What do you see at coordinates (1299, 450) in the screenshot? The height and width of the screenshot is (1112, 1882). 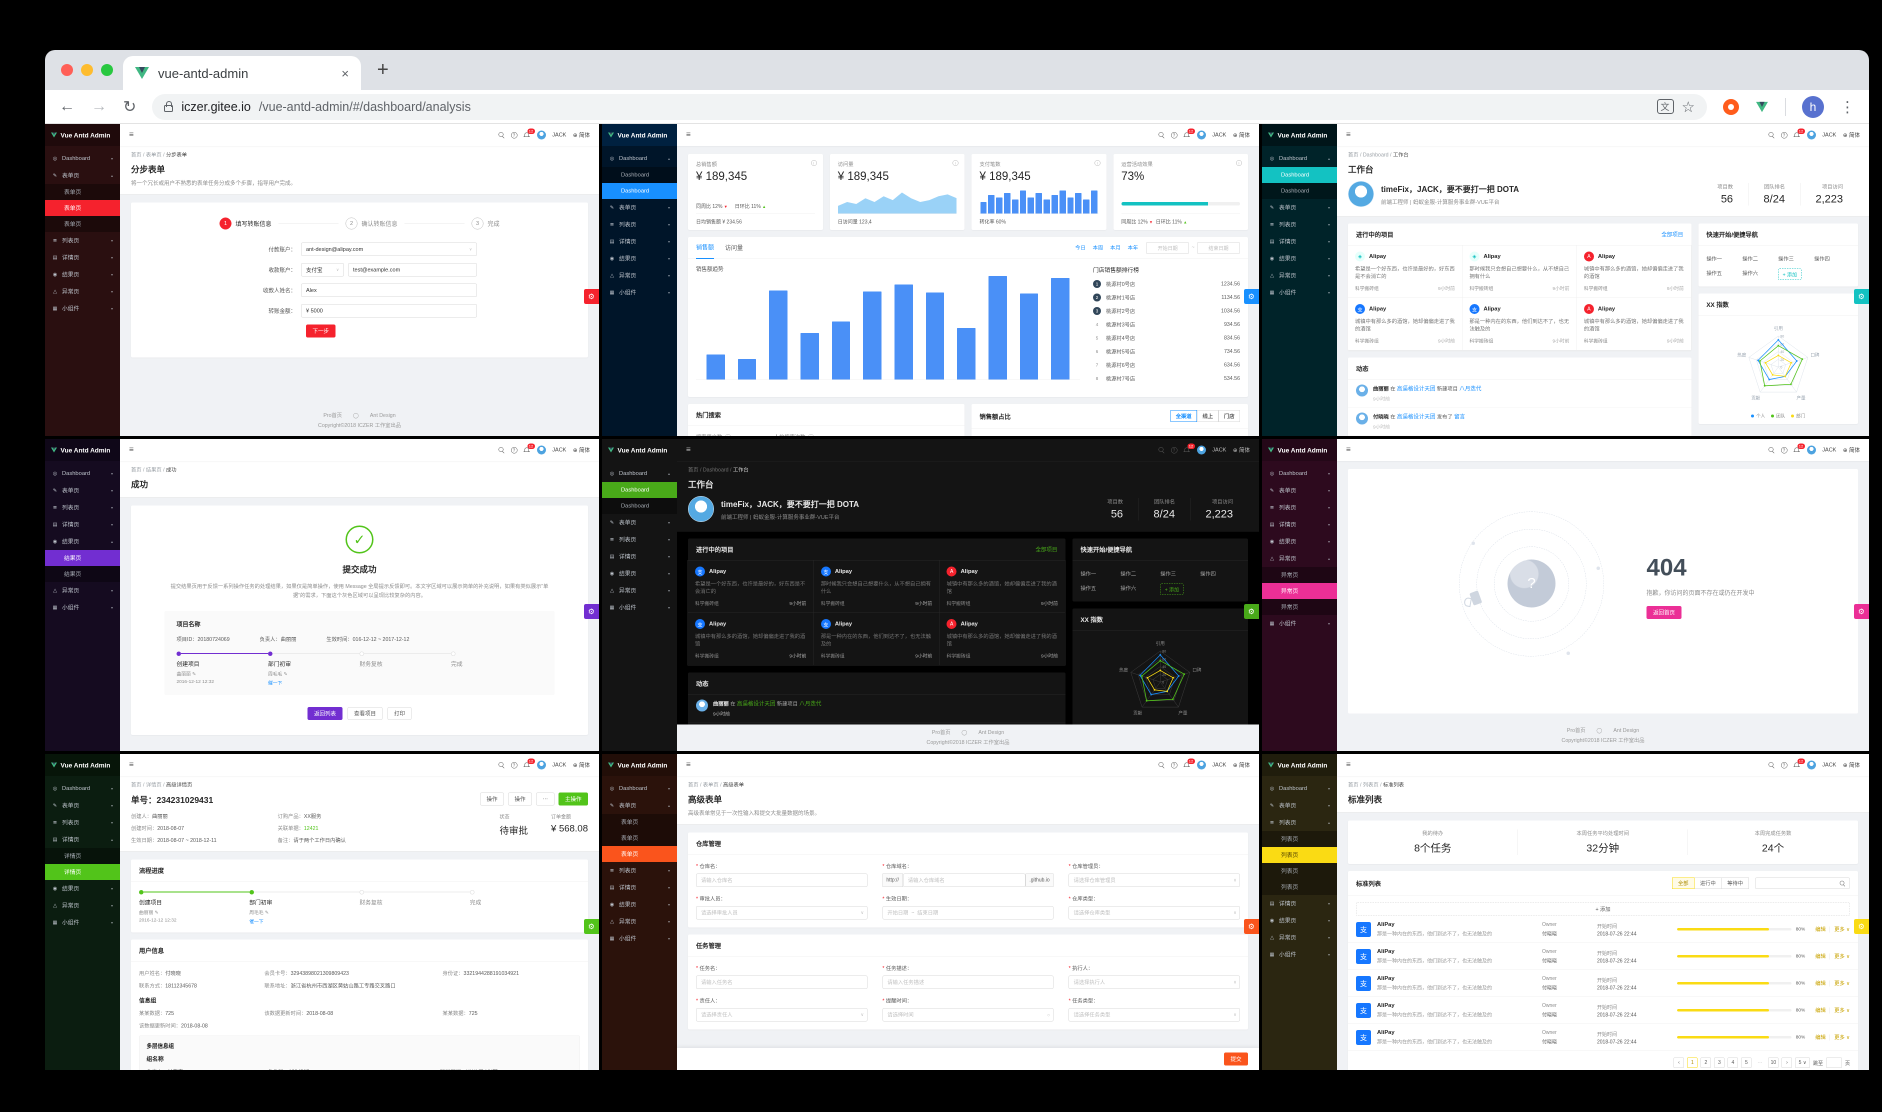 I see `app-logo: Vue Antd Admin` at bounding box center [1299, 450].